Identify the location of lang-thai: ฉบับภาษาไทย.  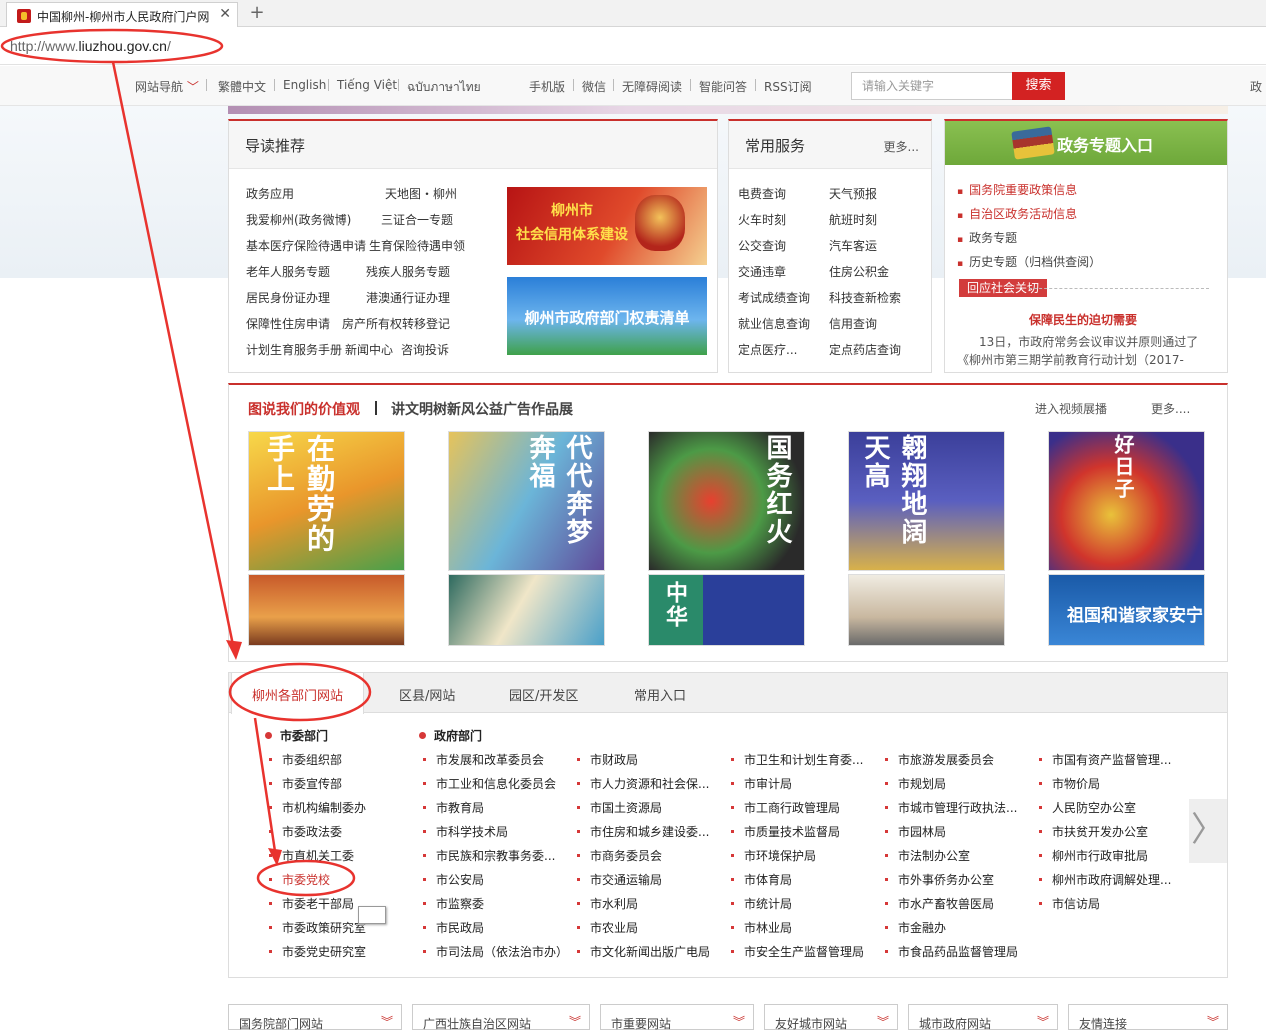
(444, 87).